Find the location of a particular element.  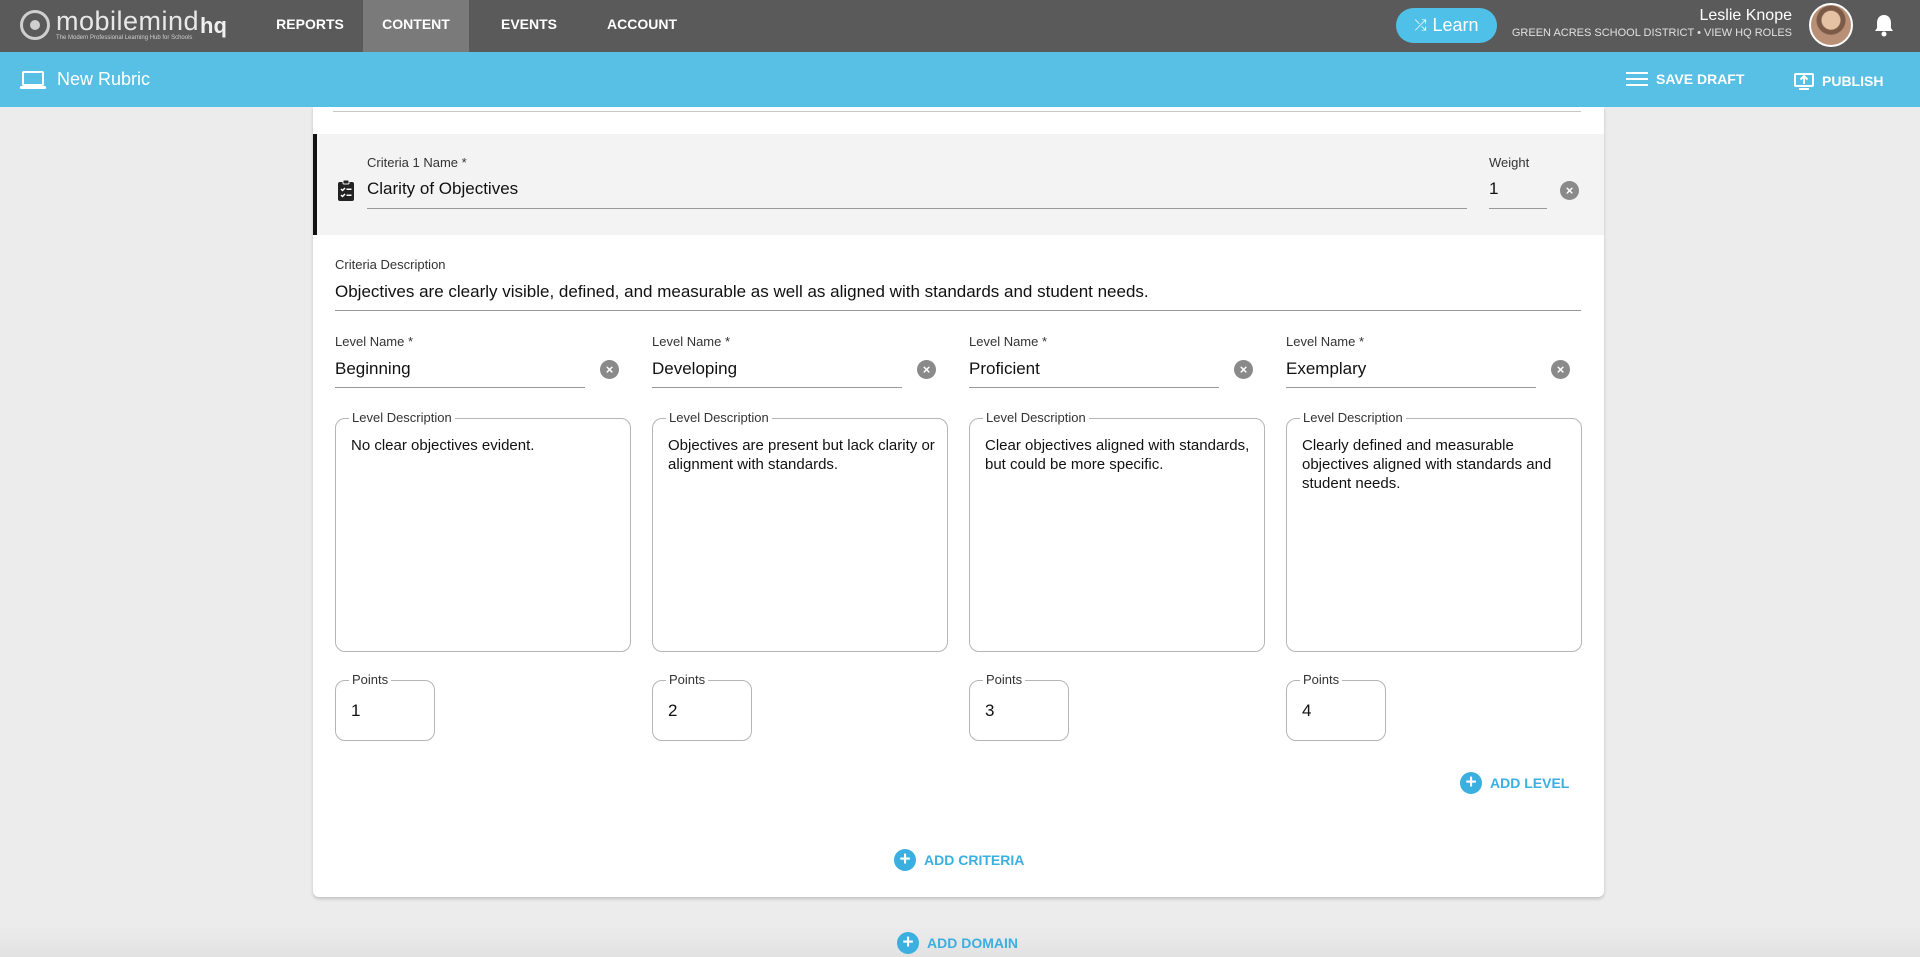

points-value: 3 is located at coordinates (990, 710).